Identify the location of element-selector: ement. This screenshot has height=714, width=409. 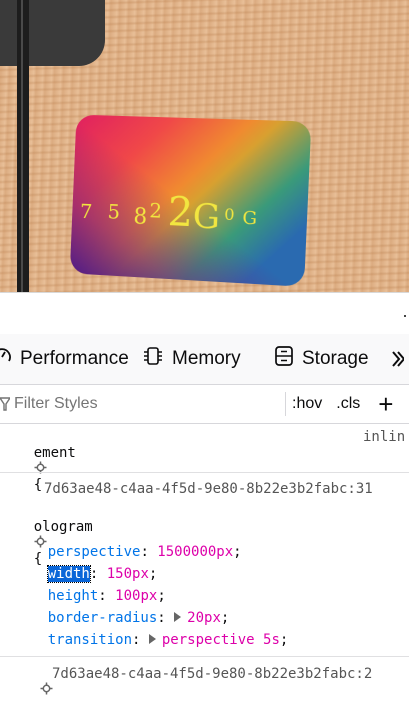
(54, 453).